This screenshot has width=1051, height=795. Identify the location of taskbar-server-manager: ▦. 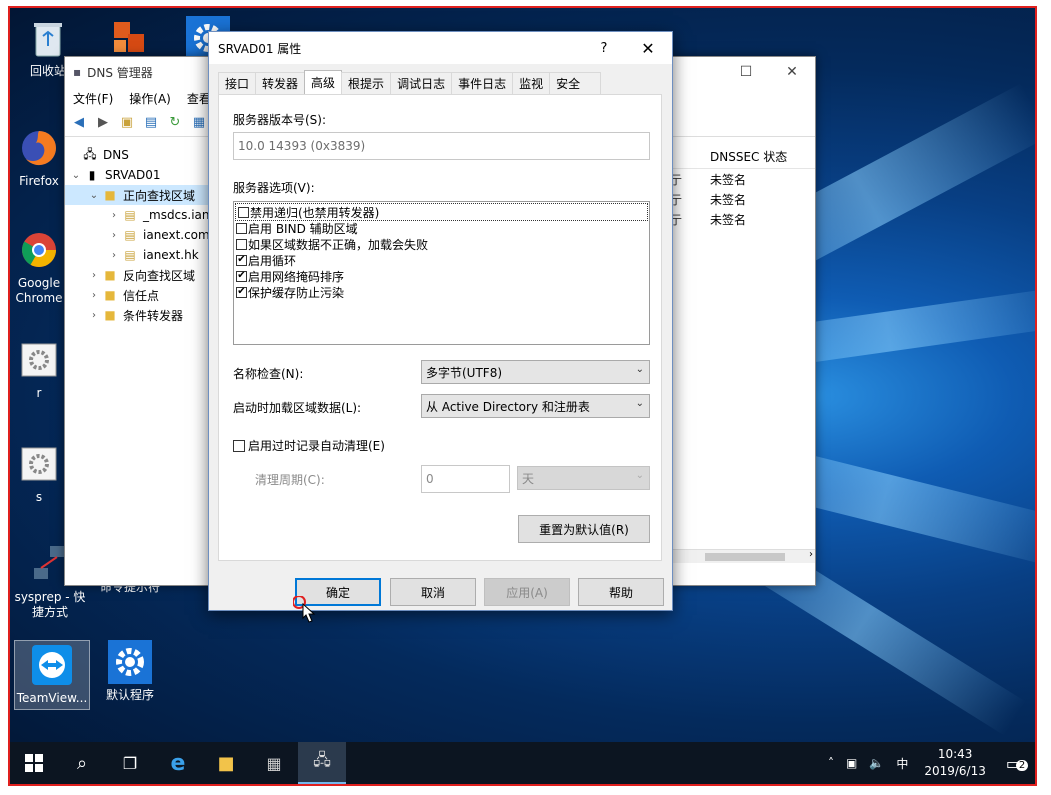
(274, 763).